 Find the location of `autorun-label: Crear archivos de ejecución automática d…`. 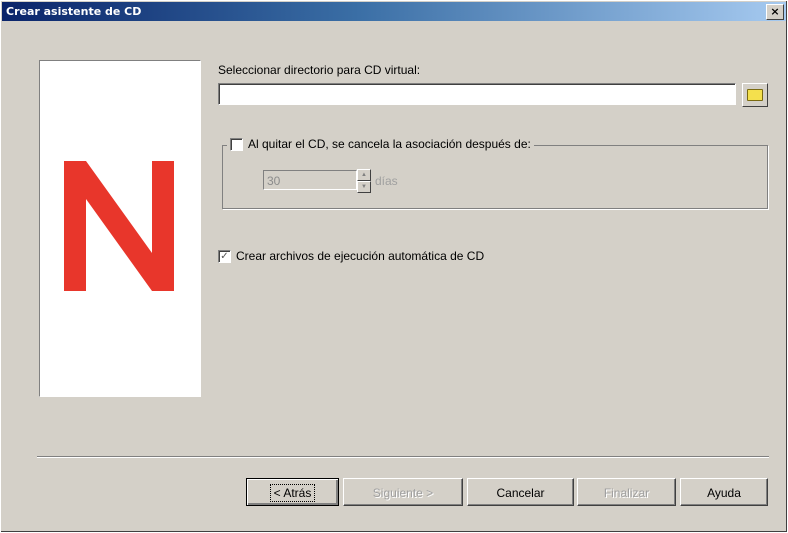

autorun-label: Crear archivos de ejecución automática d… is located at coordinates (360, 256).